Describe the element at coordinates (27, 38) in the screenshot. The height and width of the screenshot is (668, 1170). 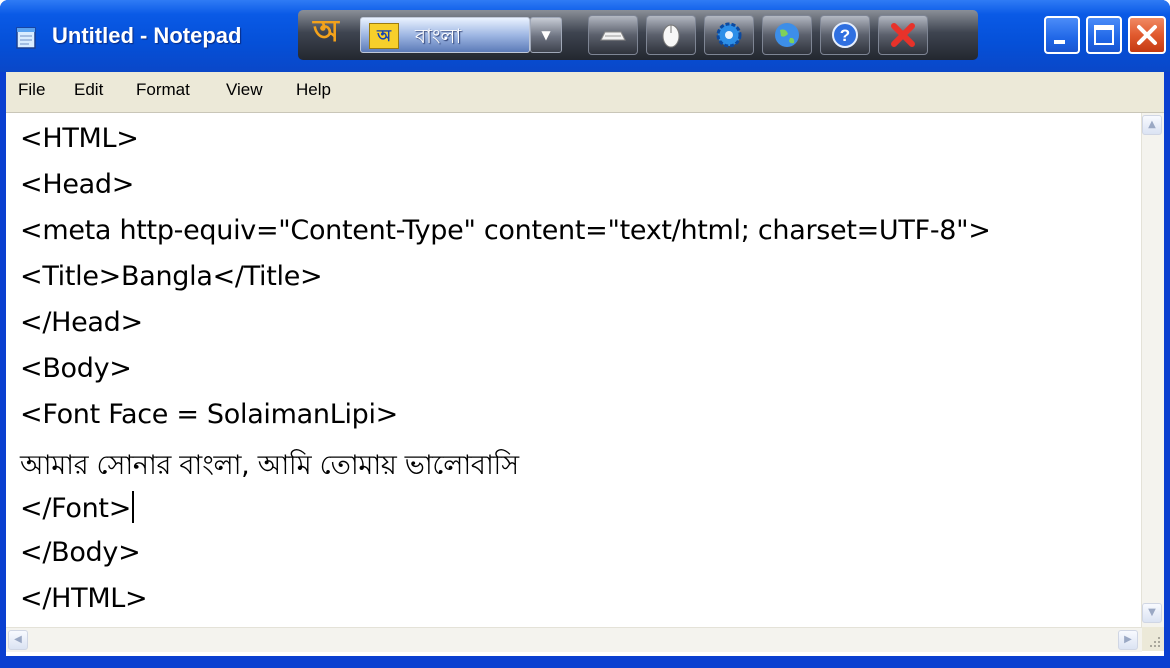
I see `notepad-app-icon` at that location.